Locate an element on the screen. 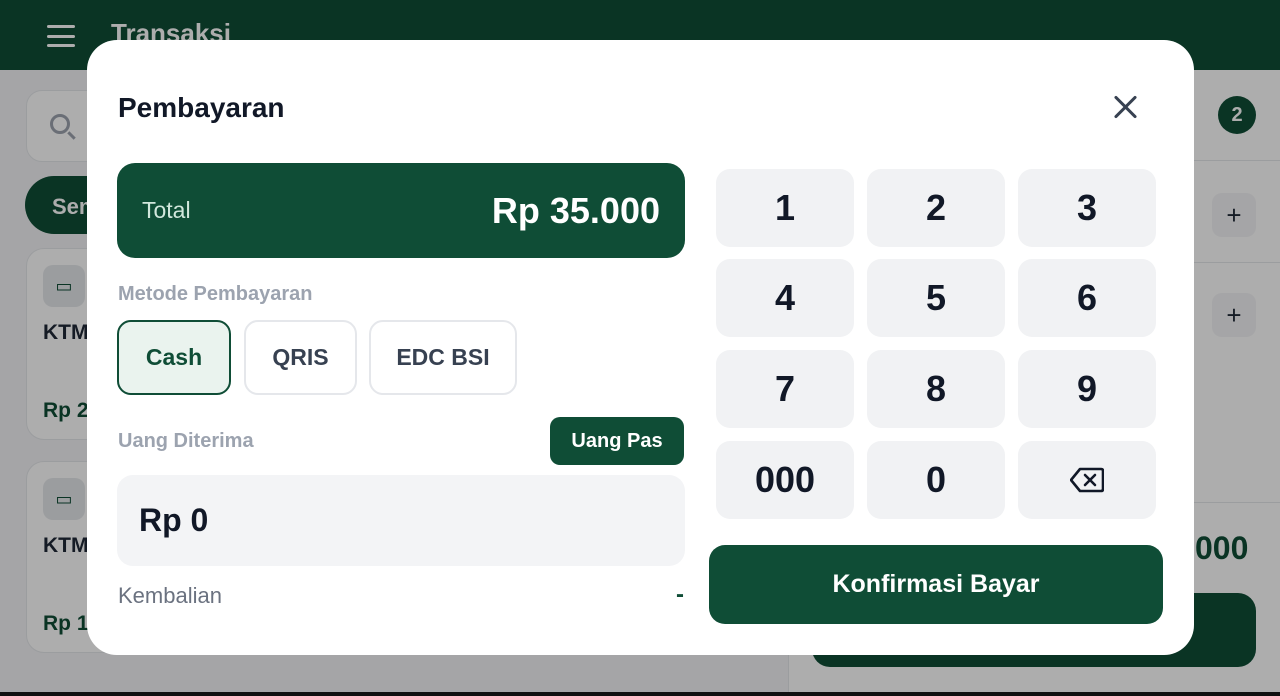 The width and height of the screenshot is (1280, 696). method-cash-button: Cash is located at coordinates (174, 357).